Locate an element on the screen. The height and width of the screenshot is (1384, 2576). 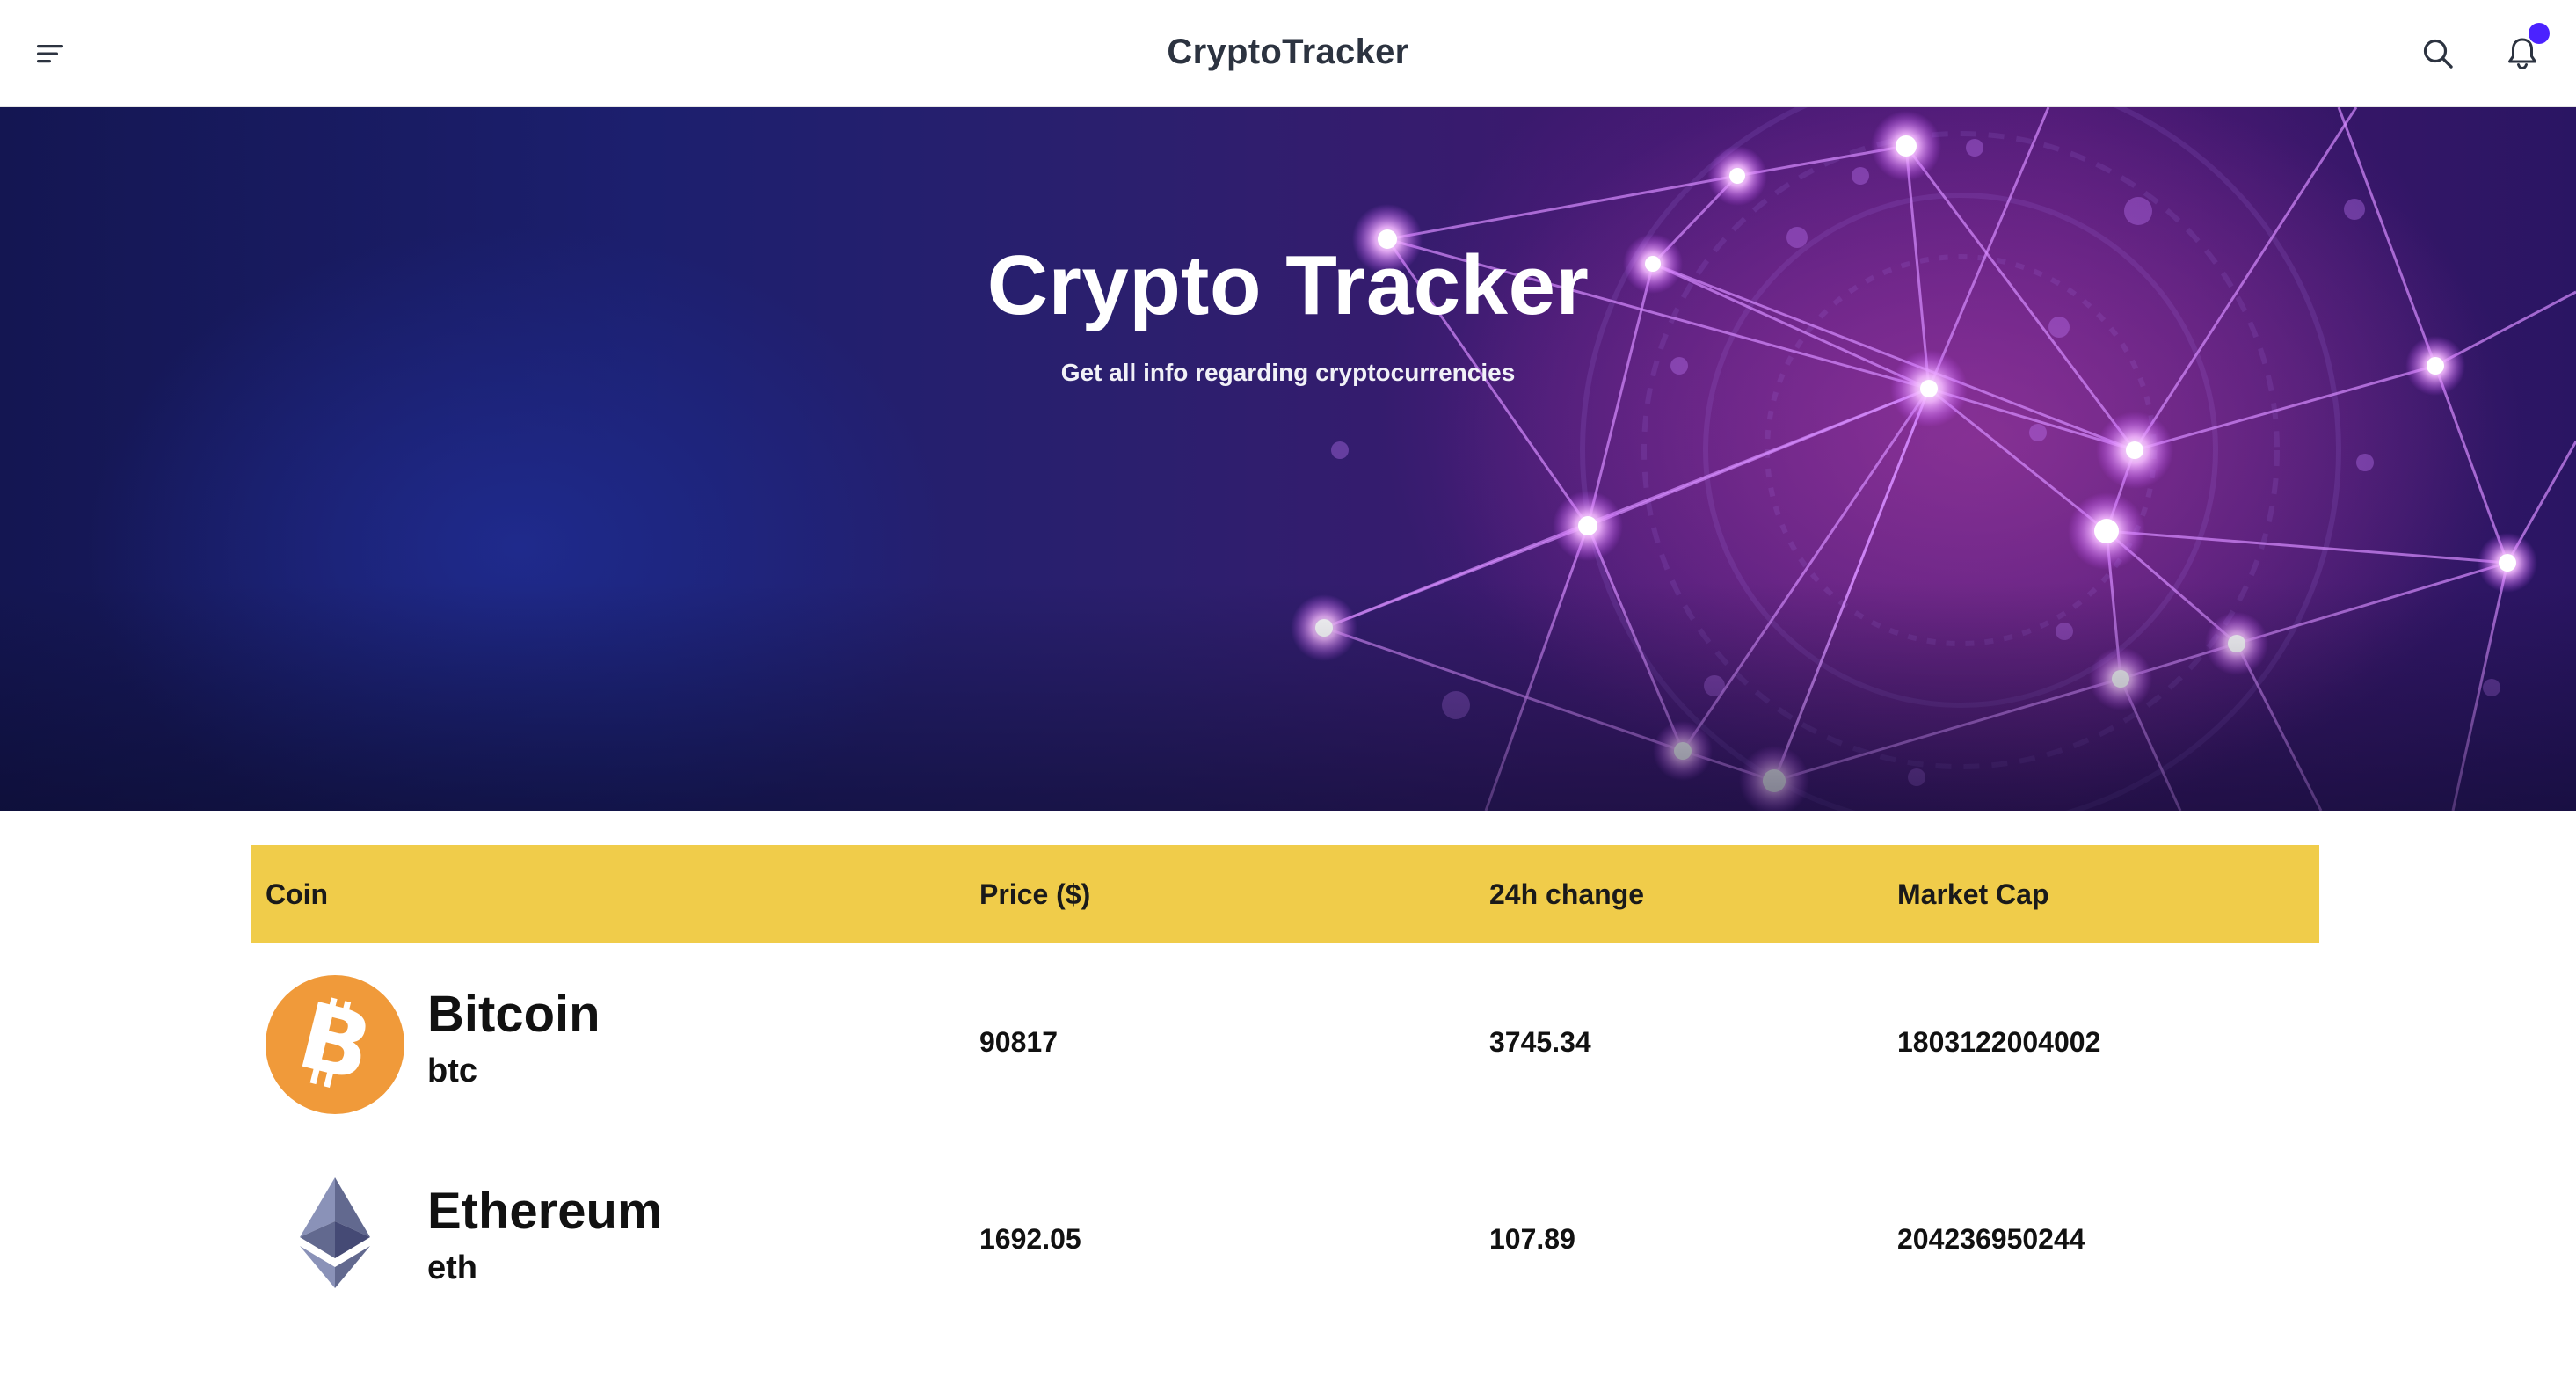
search-icon is located at coordinates (2438, 54).